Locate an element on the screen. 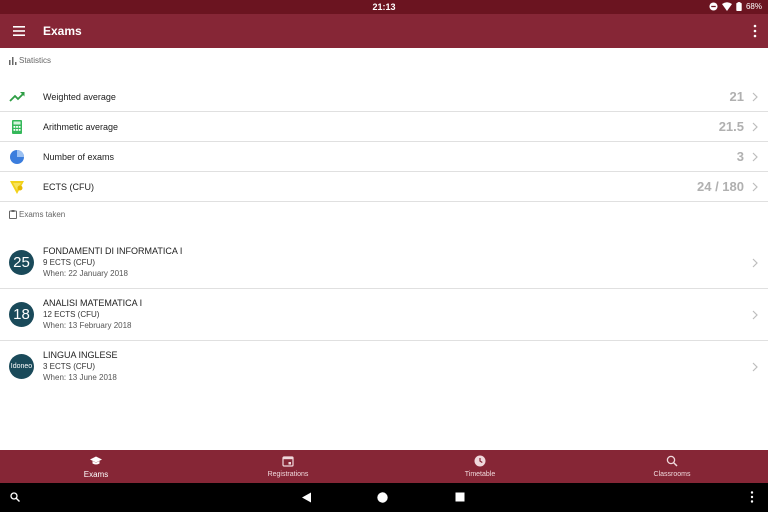  exam-name: ANALISI MATEMATICA I is located at coordinates (93, 303).